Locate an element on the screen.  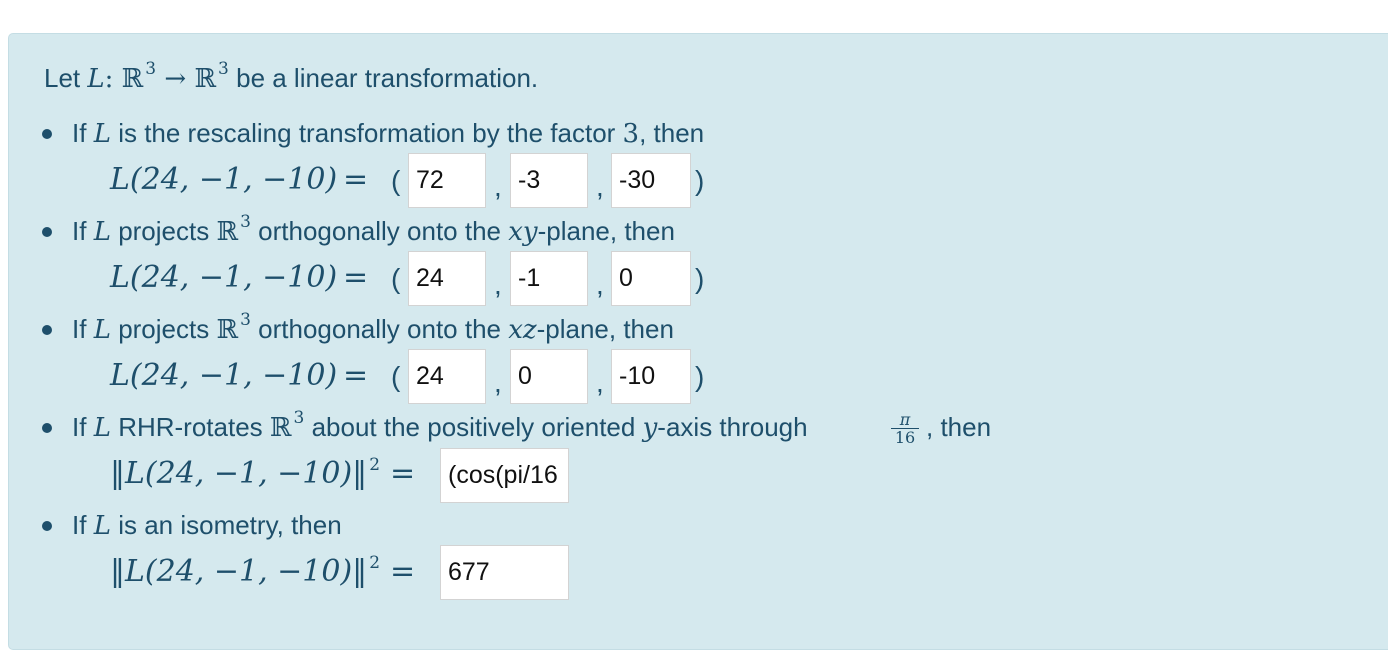
item-4-lhs-exponent: 2 is located at coordinates (375, 465).